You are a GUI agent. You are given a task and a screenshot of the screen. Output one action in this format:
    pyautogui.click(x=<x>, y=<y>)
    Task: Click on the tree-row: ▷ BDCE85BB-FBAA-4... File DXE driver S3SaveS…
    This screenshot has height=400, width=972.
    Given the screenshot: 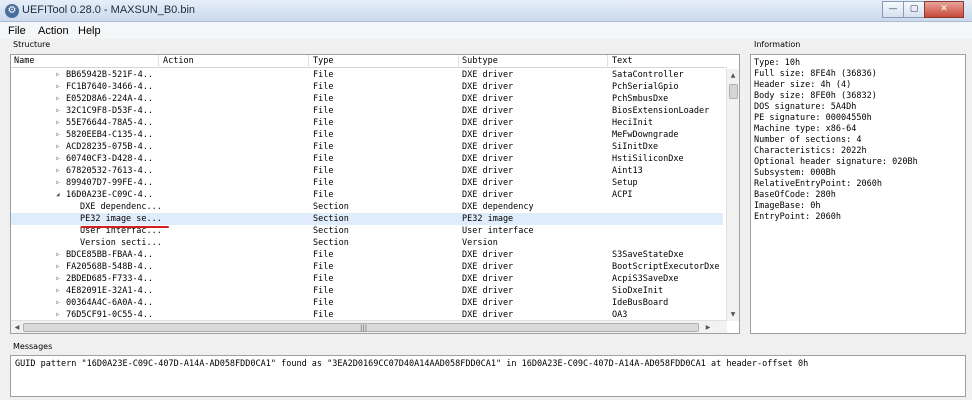 What is the action you would take?
    pyautogui.click(x=367, y=255)
    